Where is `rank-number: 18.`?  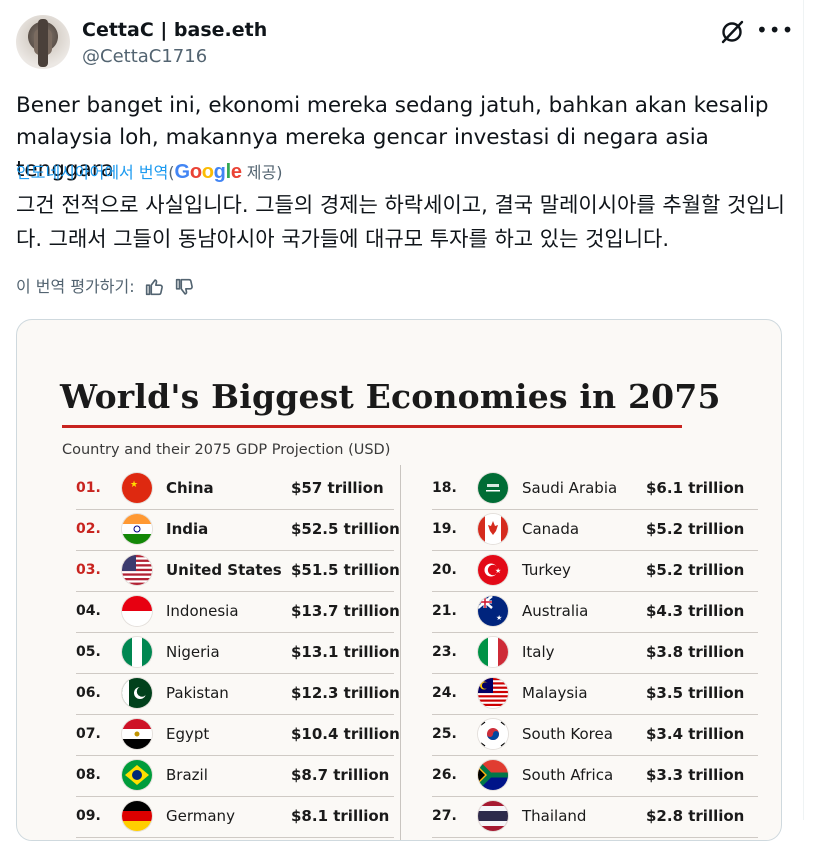
rank-number: 18. is located at coordinates (444, 488).